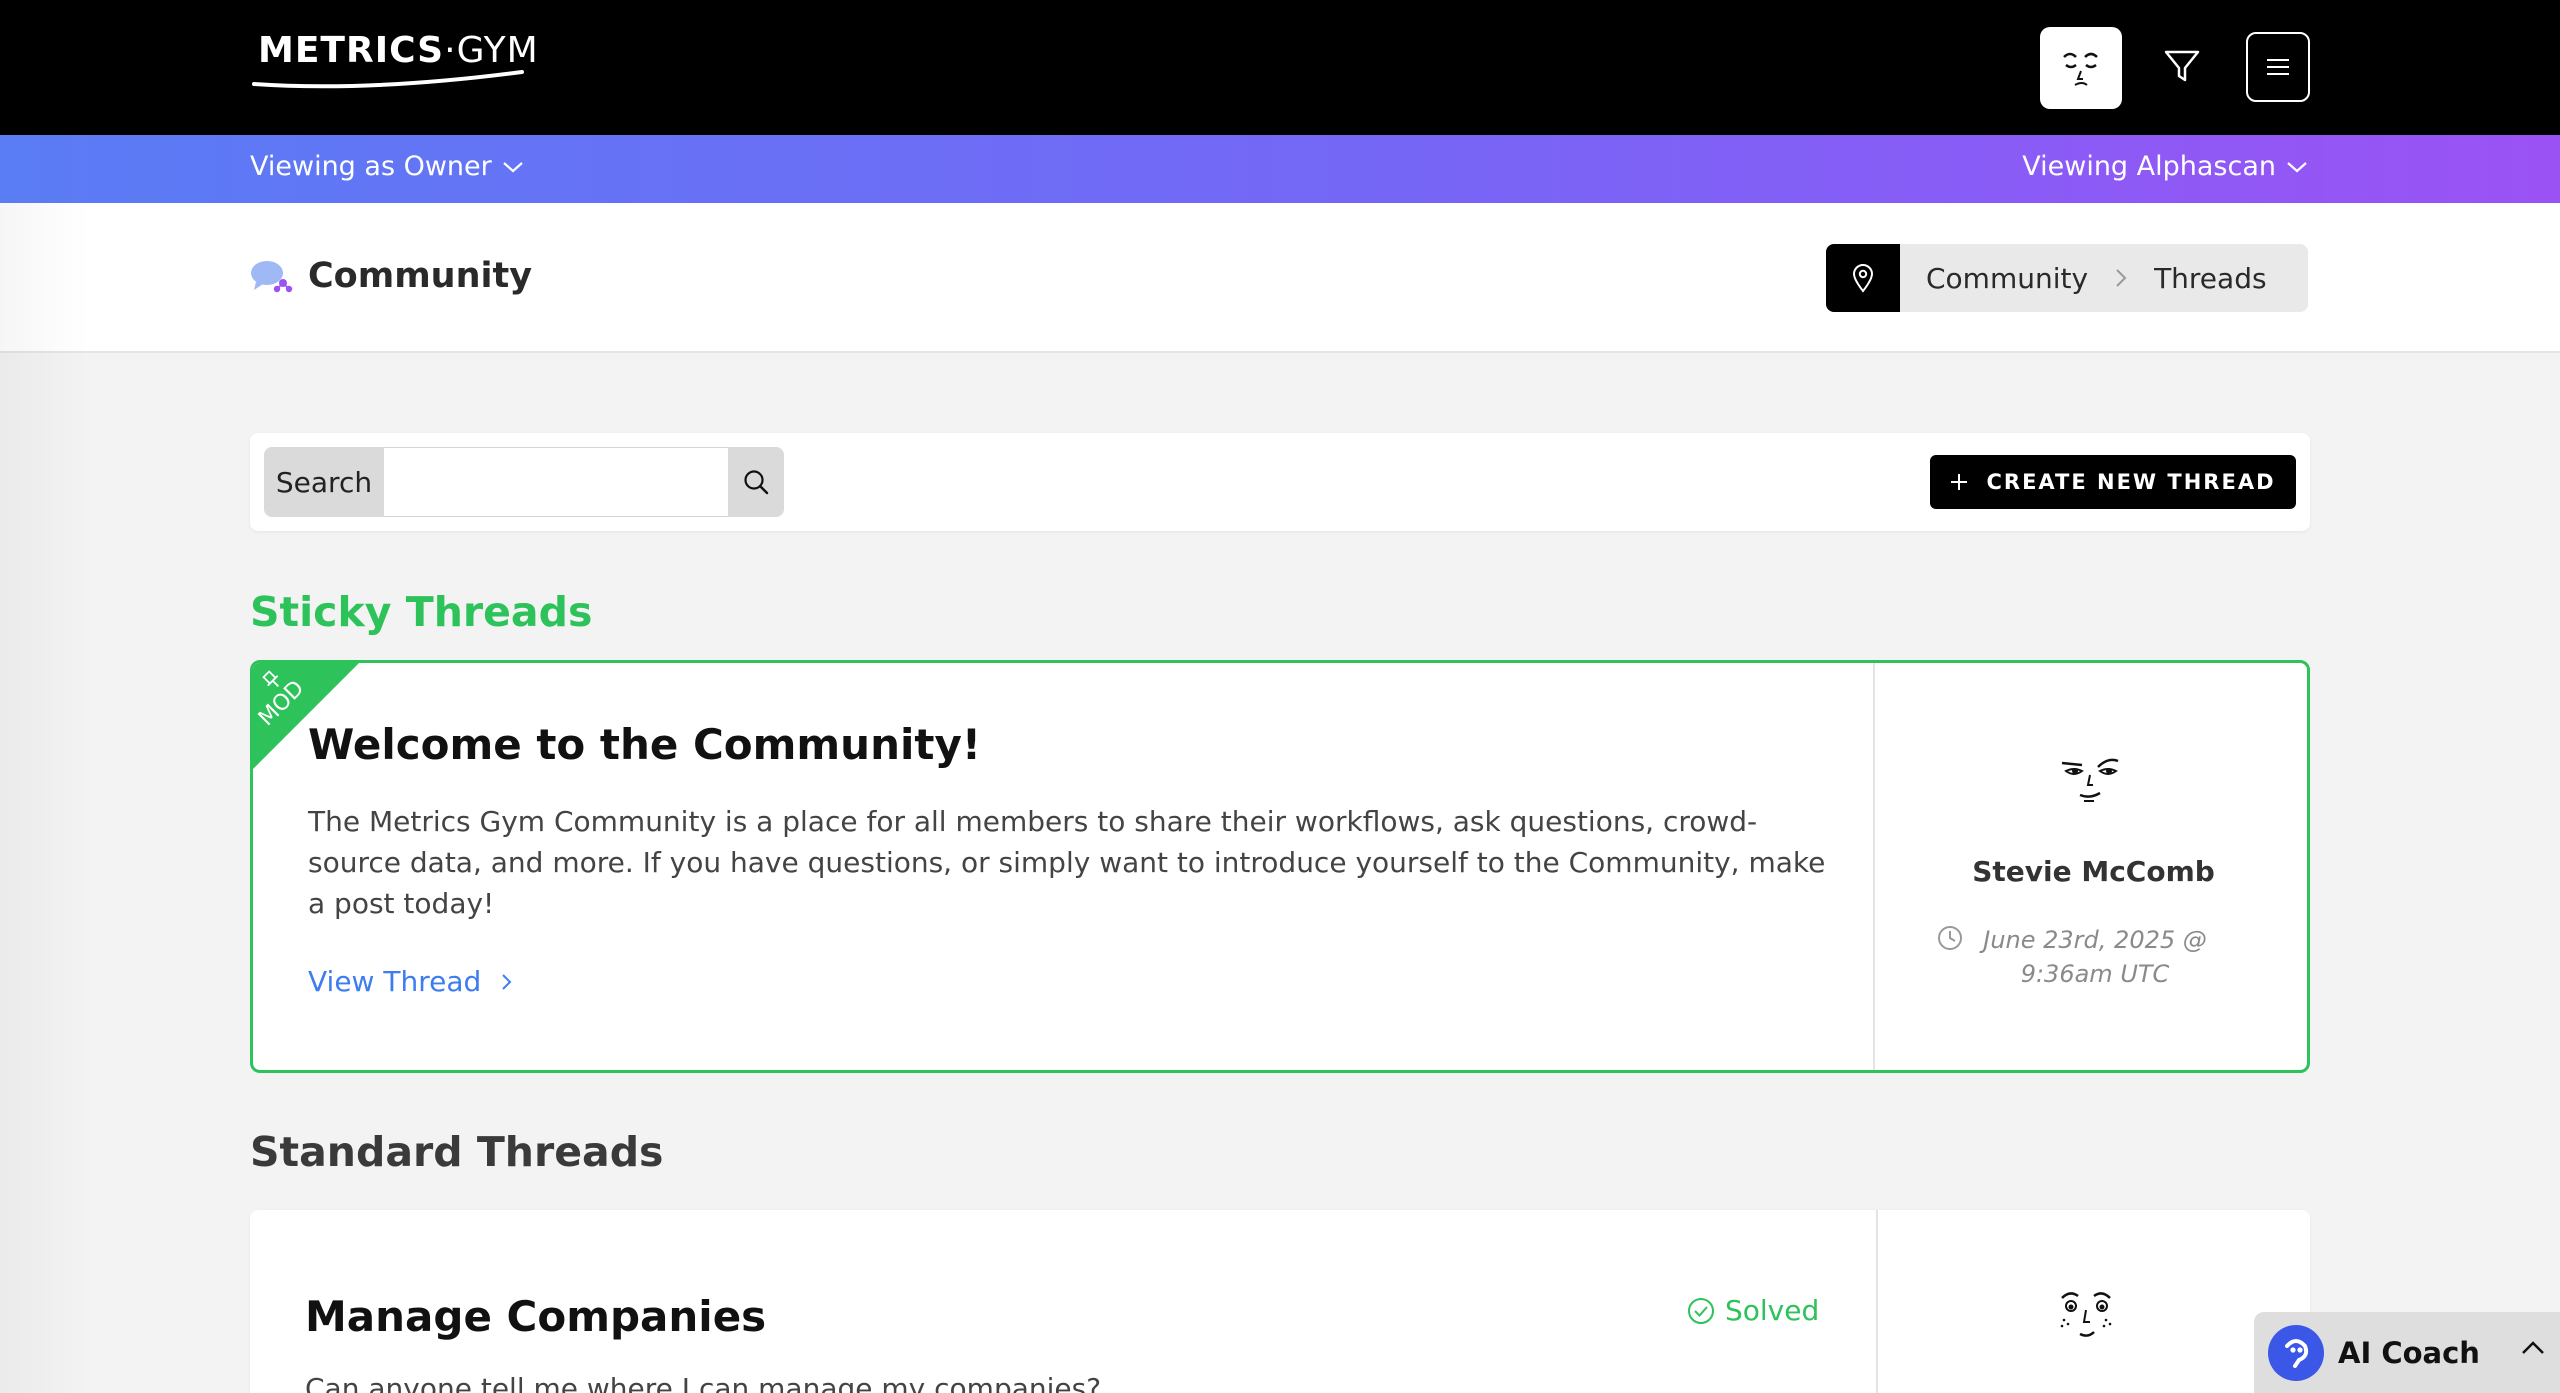 This screenshot has width=2560, height=1393. What do you see at coordinates (1280, 482) in the screenshot?
I see `search-toolbar: Search CREATE NEW THREAD` at bounding box center [1280, 482].